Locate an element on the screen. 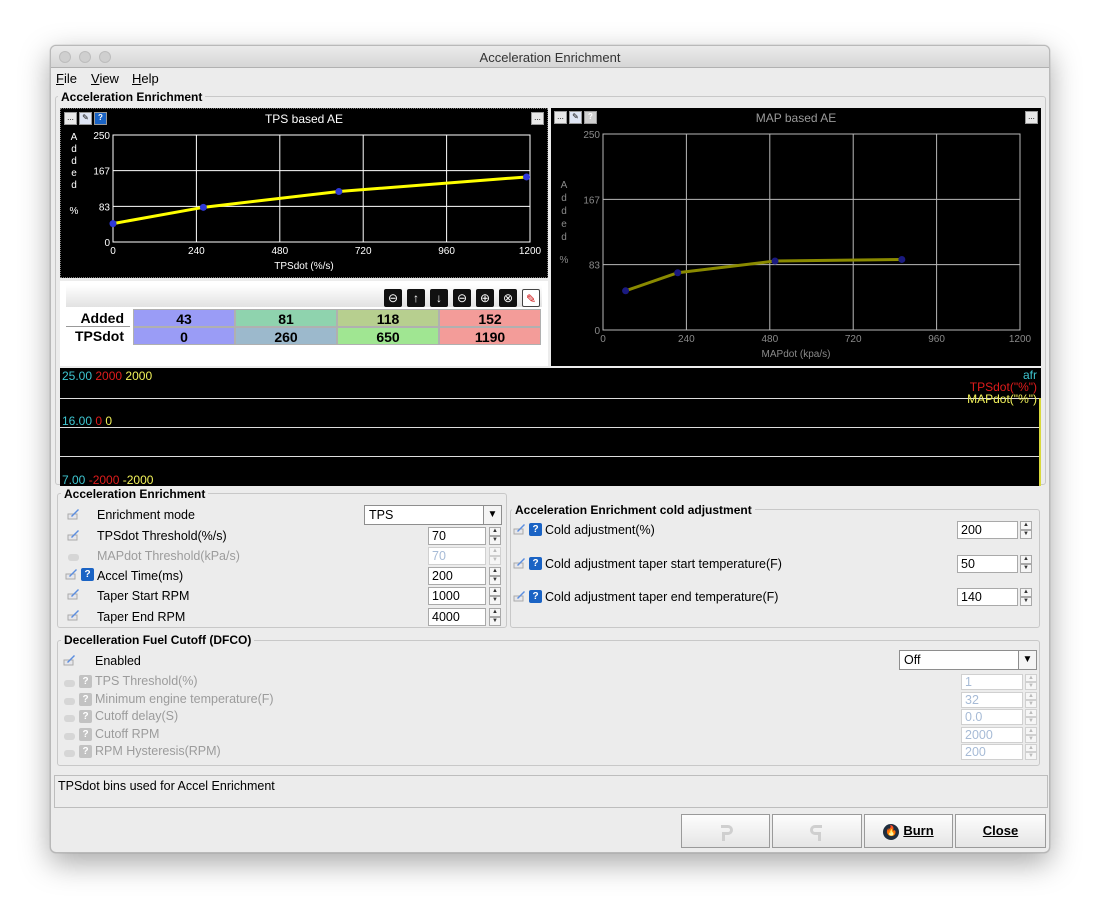 The height and width of the screenshot is (900, 1100). undo-button is located at coordinates (725, 831).